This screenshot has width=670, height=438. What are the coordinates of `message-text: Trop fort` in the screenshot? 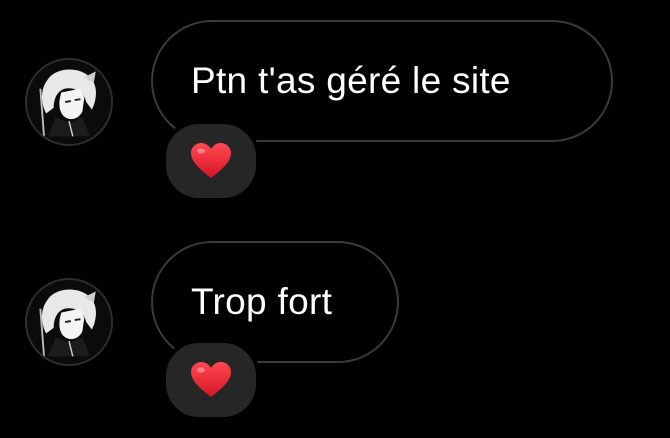 It's located at (262, 301).